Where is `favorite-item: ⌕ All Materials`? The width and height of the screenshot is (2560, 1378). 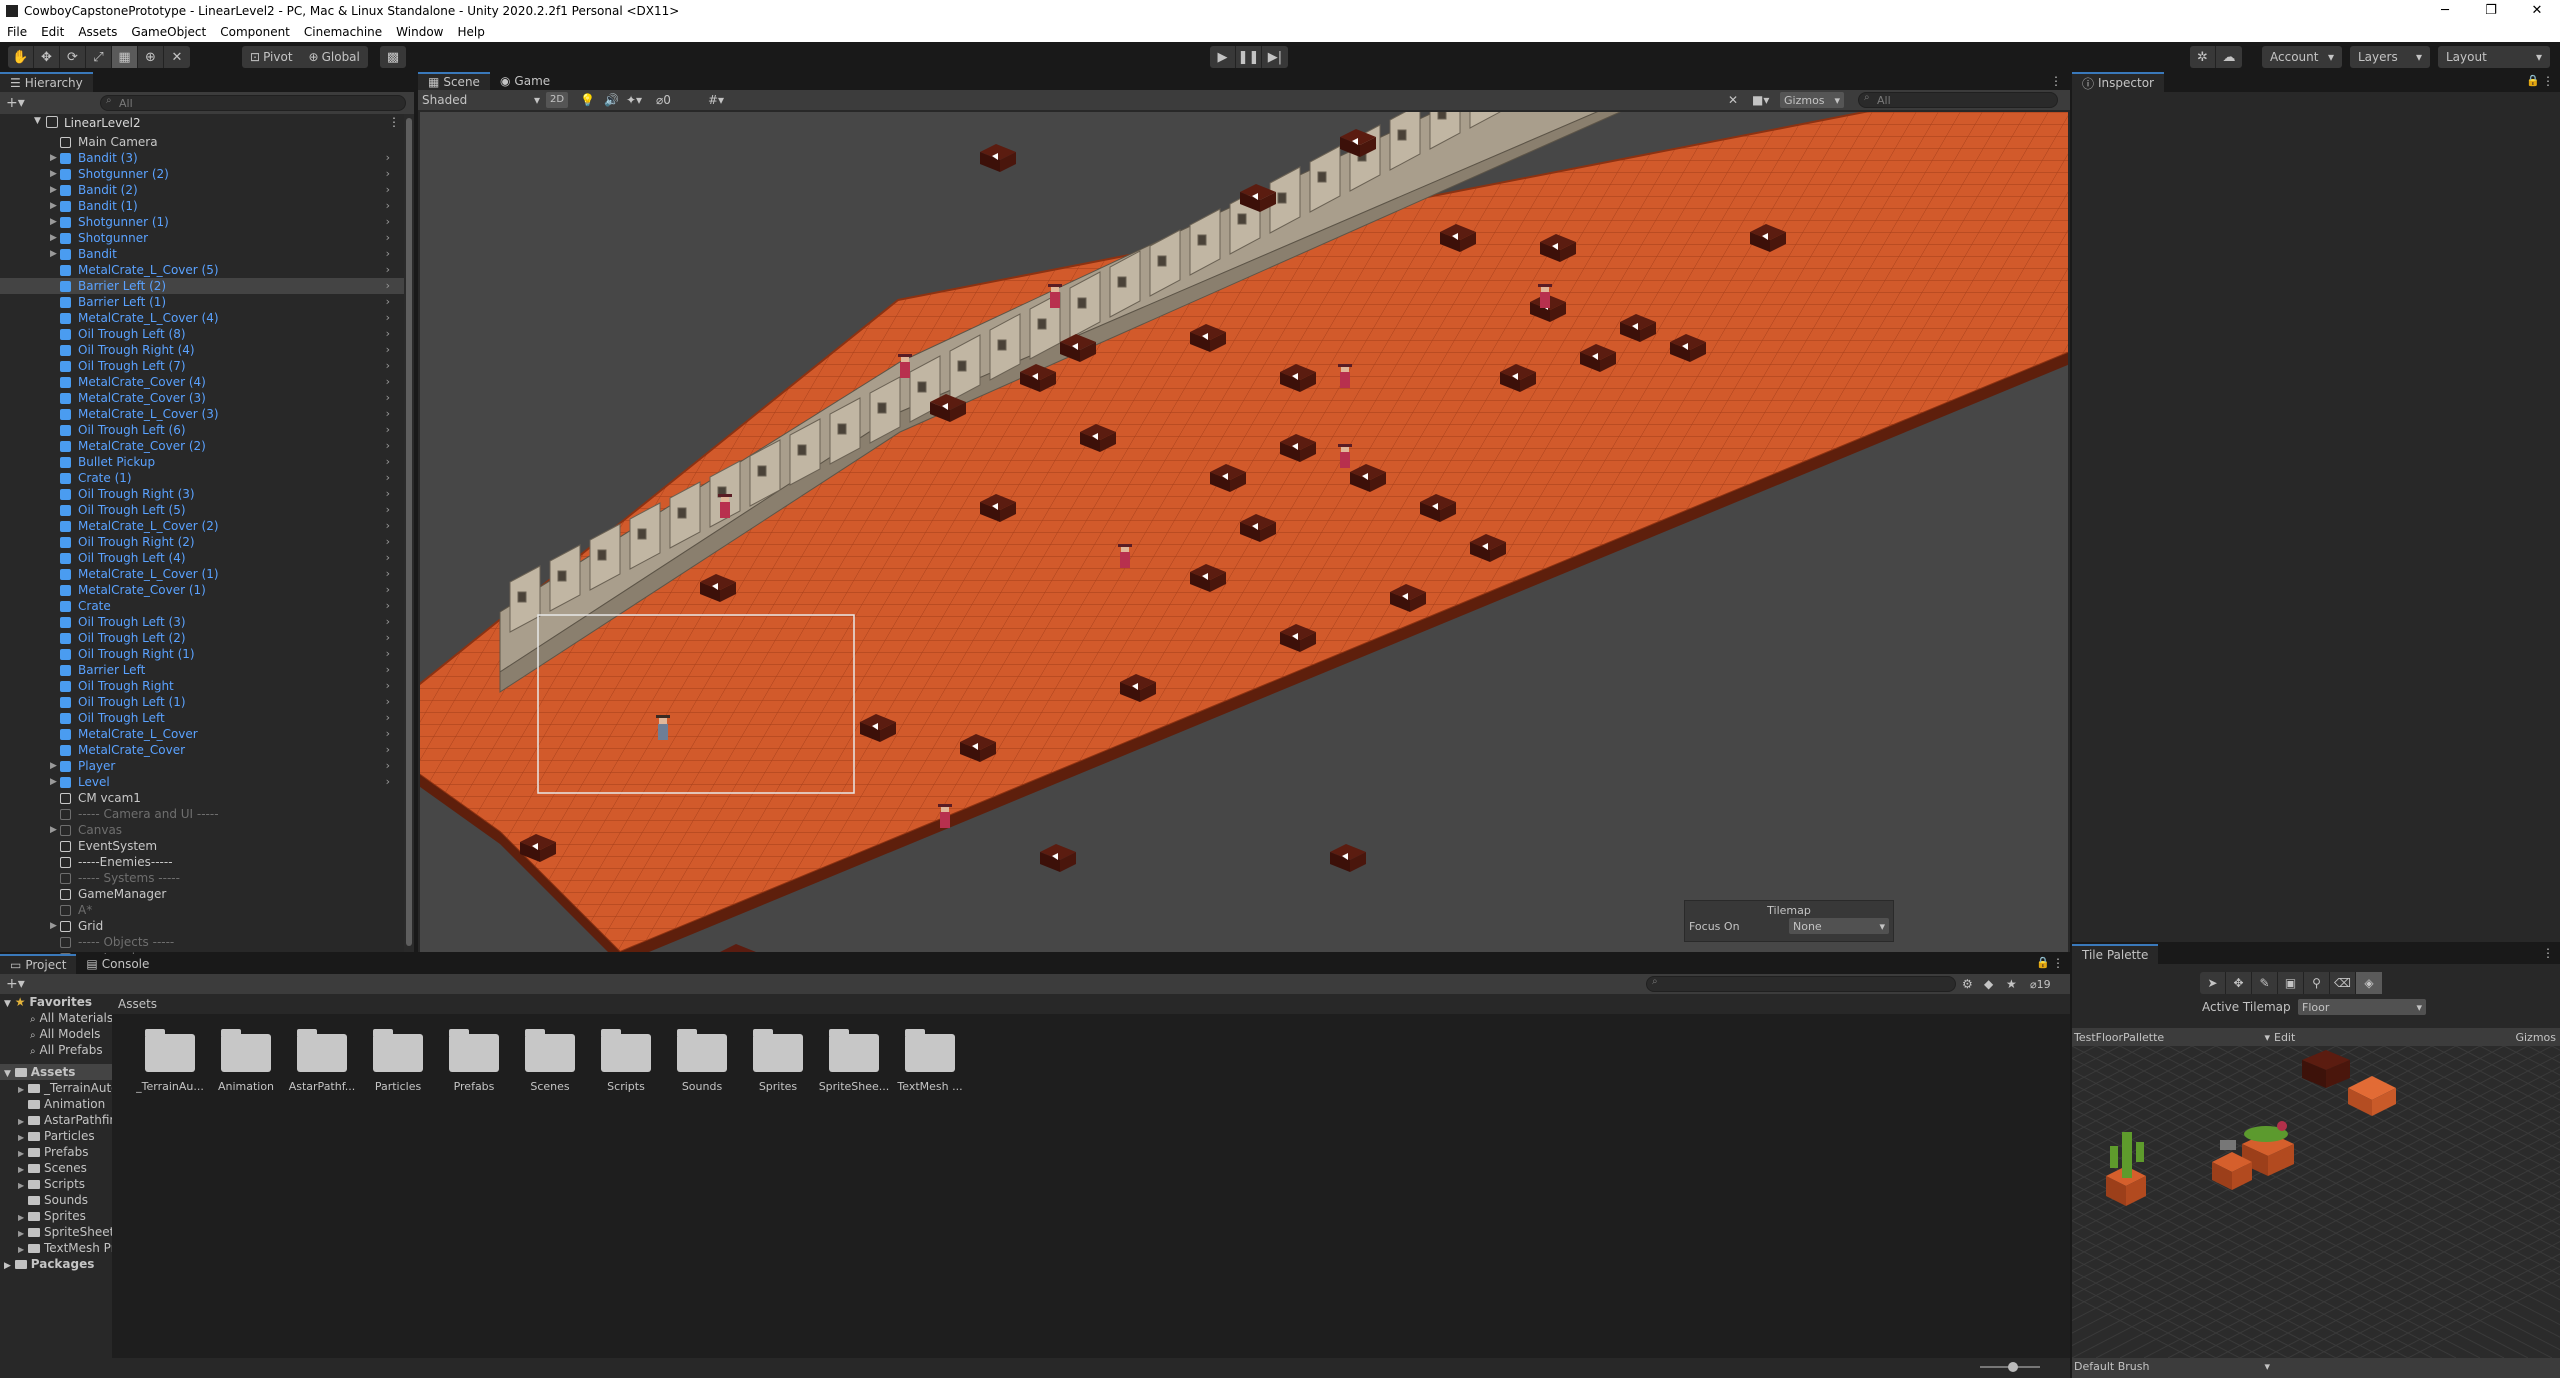
favorite-item: ⌕ All Materials is located at coordinates (56, 1018).